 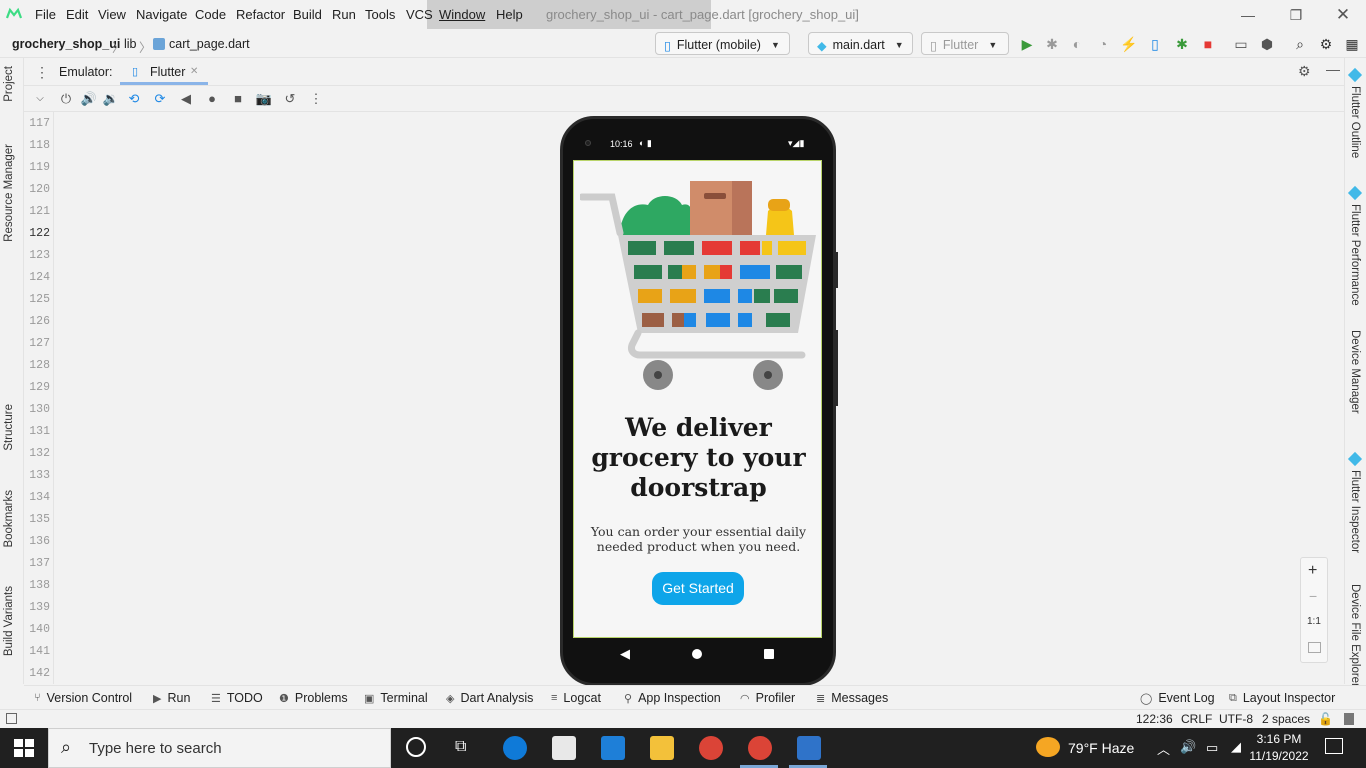 What do you see at coordinates (40, 99) in the screenshot?
I see `chevron-down-icon: ⌵` at bounding box center [40, 99].